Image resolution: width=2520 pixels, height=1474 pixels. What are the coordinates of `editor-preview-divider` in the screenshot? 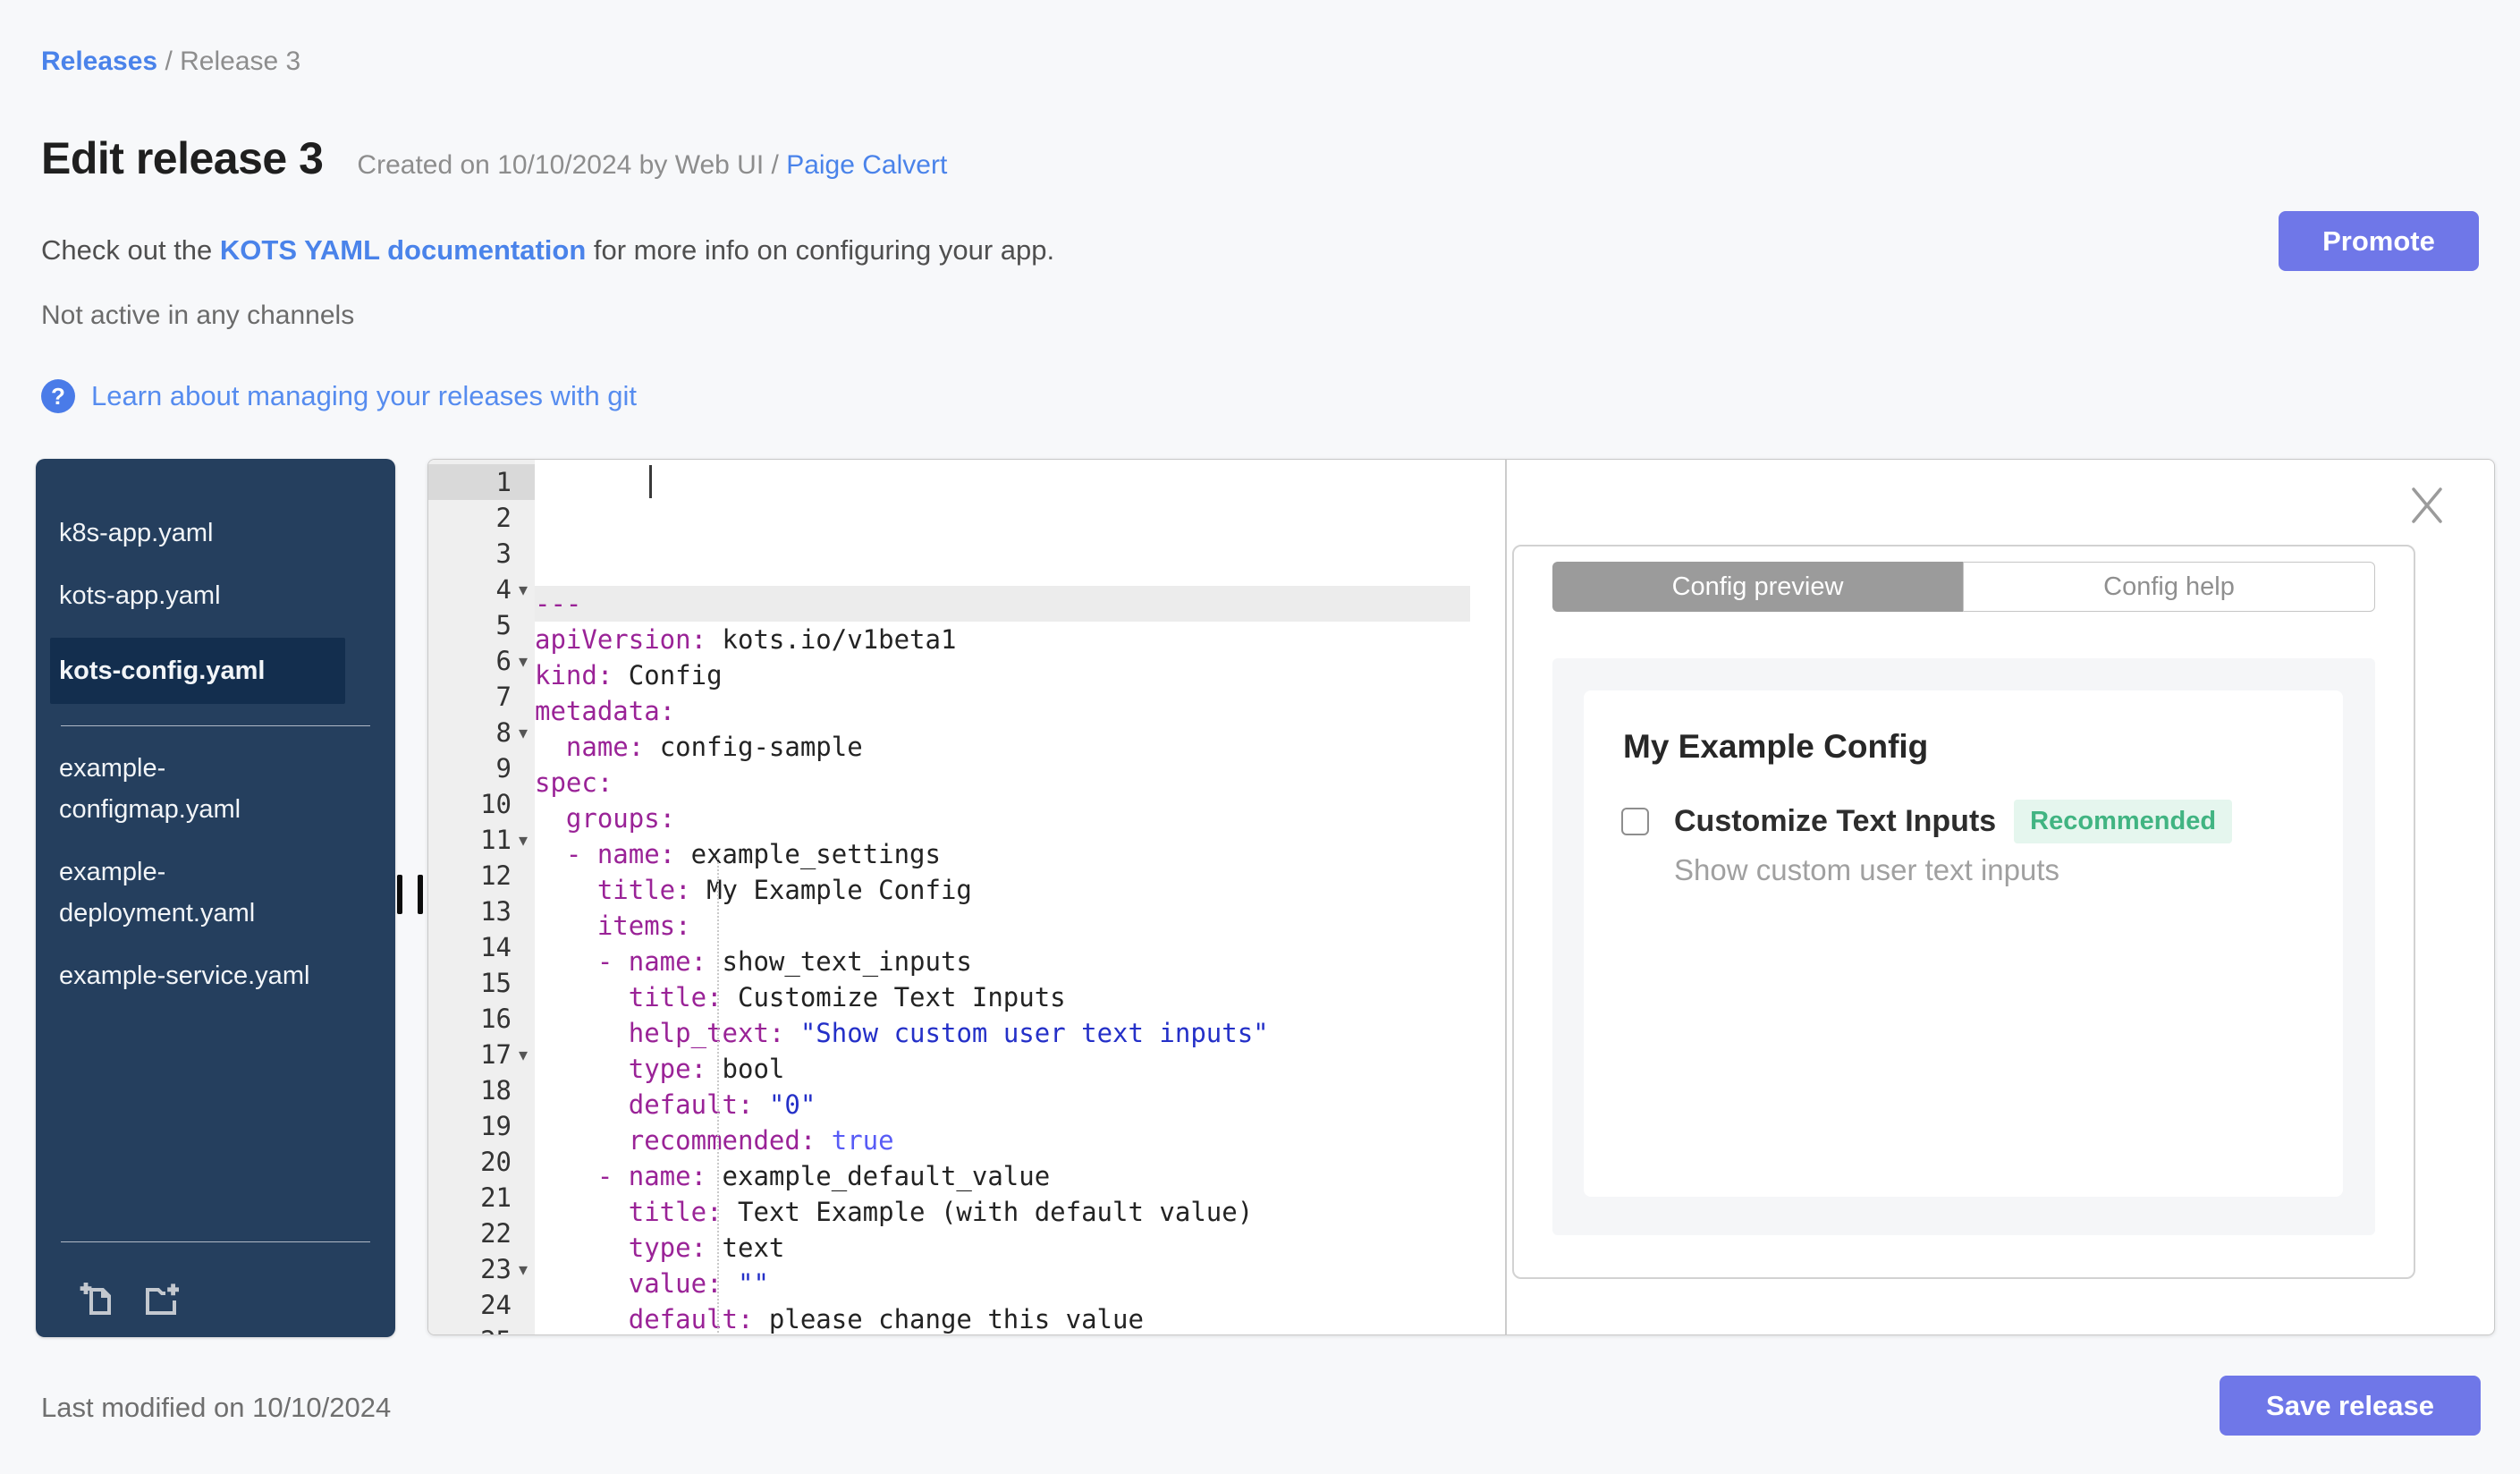 It's located at (1506, 897).